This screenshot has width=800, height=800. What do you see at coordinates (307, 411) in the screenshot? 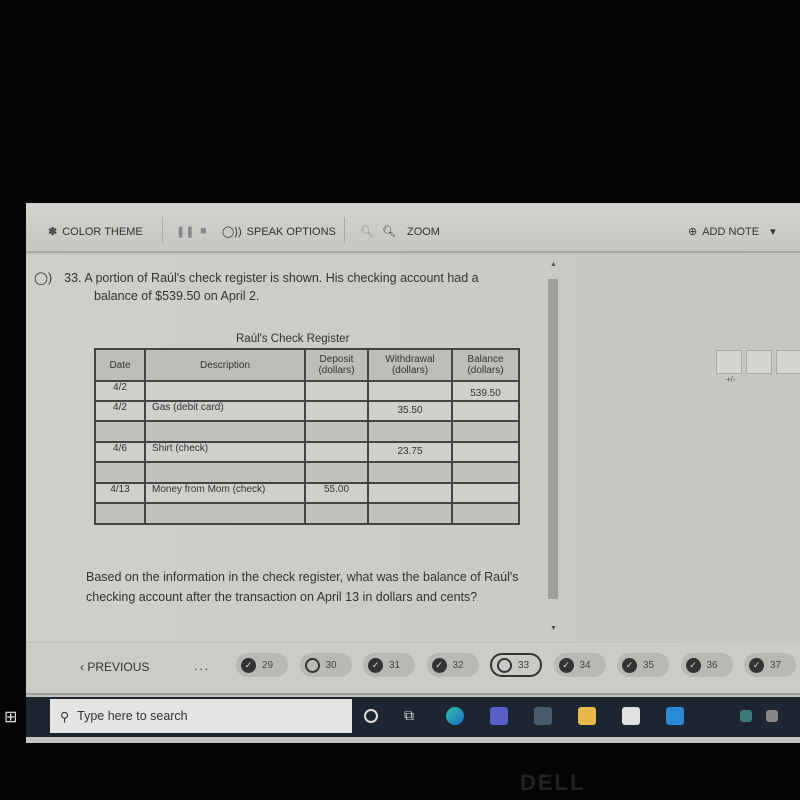
I see `table-row: 4/2 Gas (debit card) 35.50` at bounding box center [307, 411].